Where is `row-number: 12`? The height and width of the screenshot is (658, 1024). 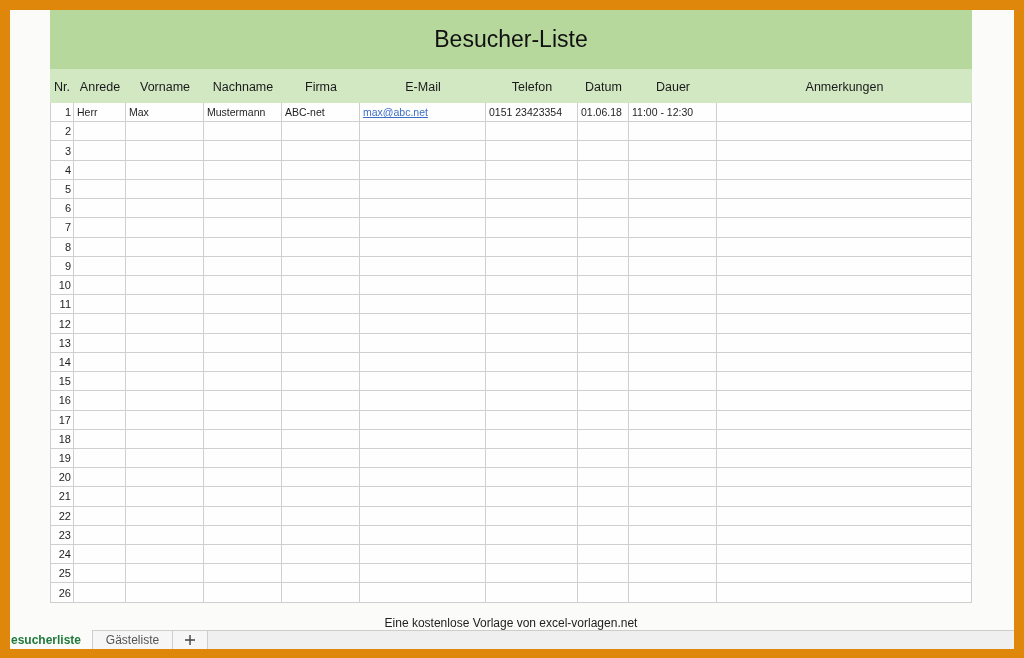 row-number: 12 is located at coordinates (62, 324).